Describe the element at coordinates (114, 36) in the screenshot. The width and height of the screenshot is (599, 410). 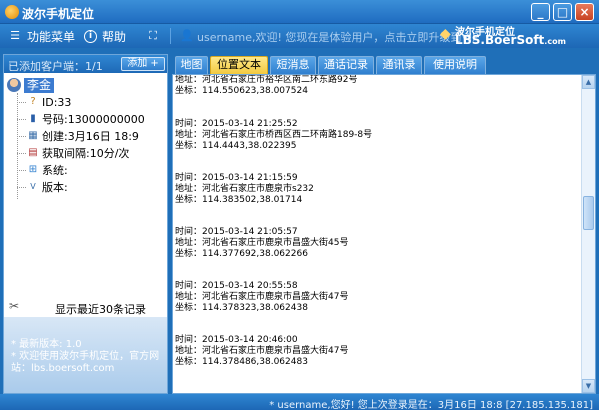
I see `help-label: 帮助` at that location.